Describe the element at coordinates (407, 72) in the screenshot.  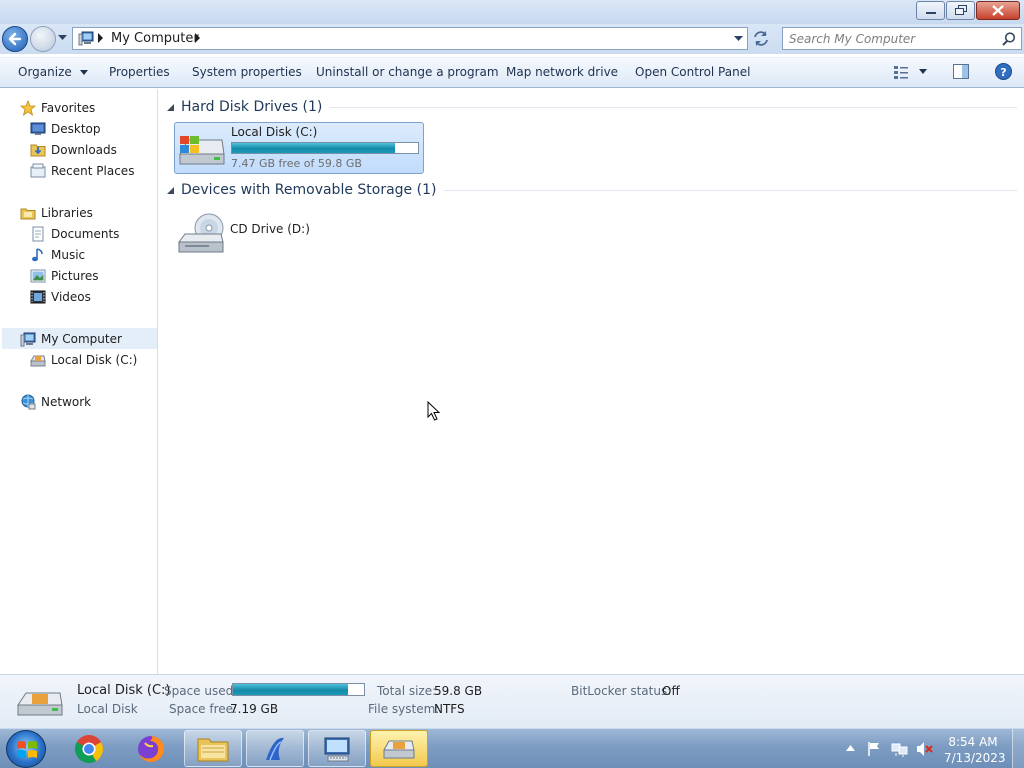
I see `uninstall-program-button: Uninstall or change a program` at that location.